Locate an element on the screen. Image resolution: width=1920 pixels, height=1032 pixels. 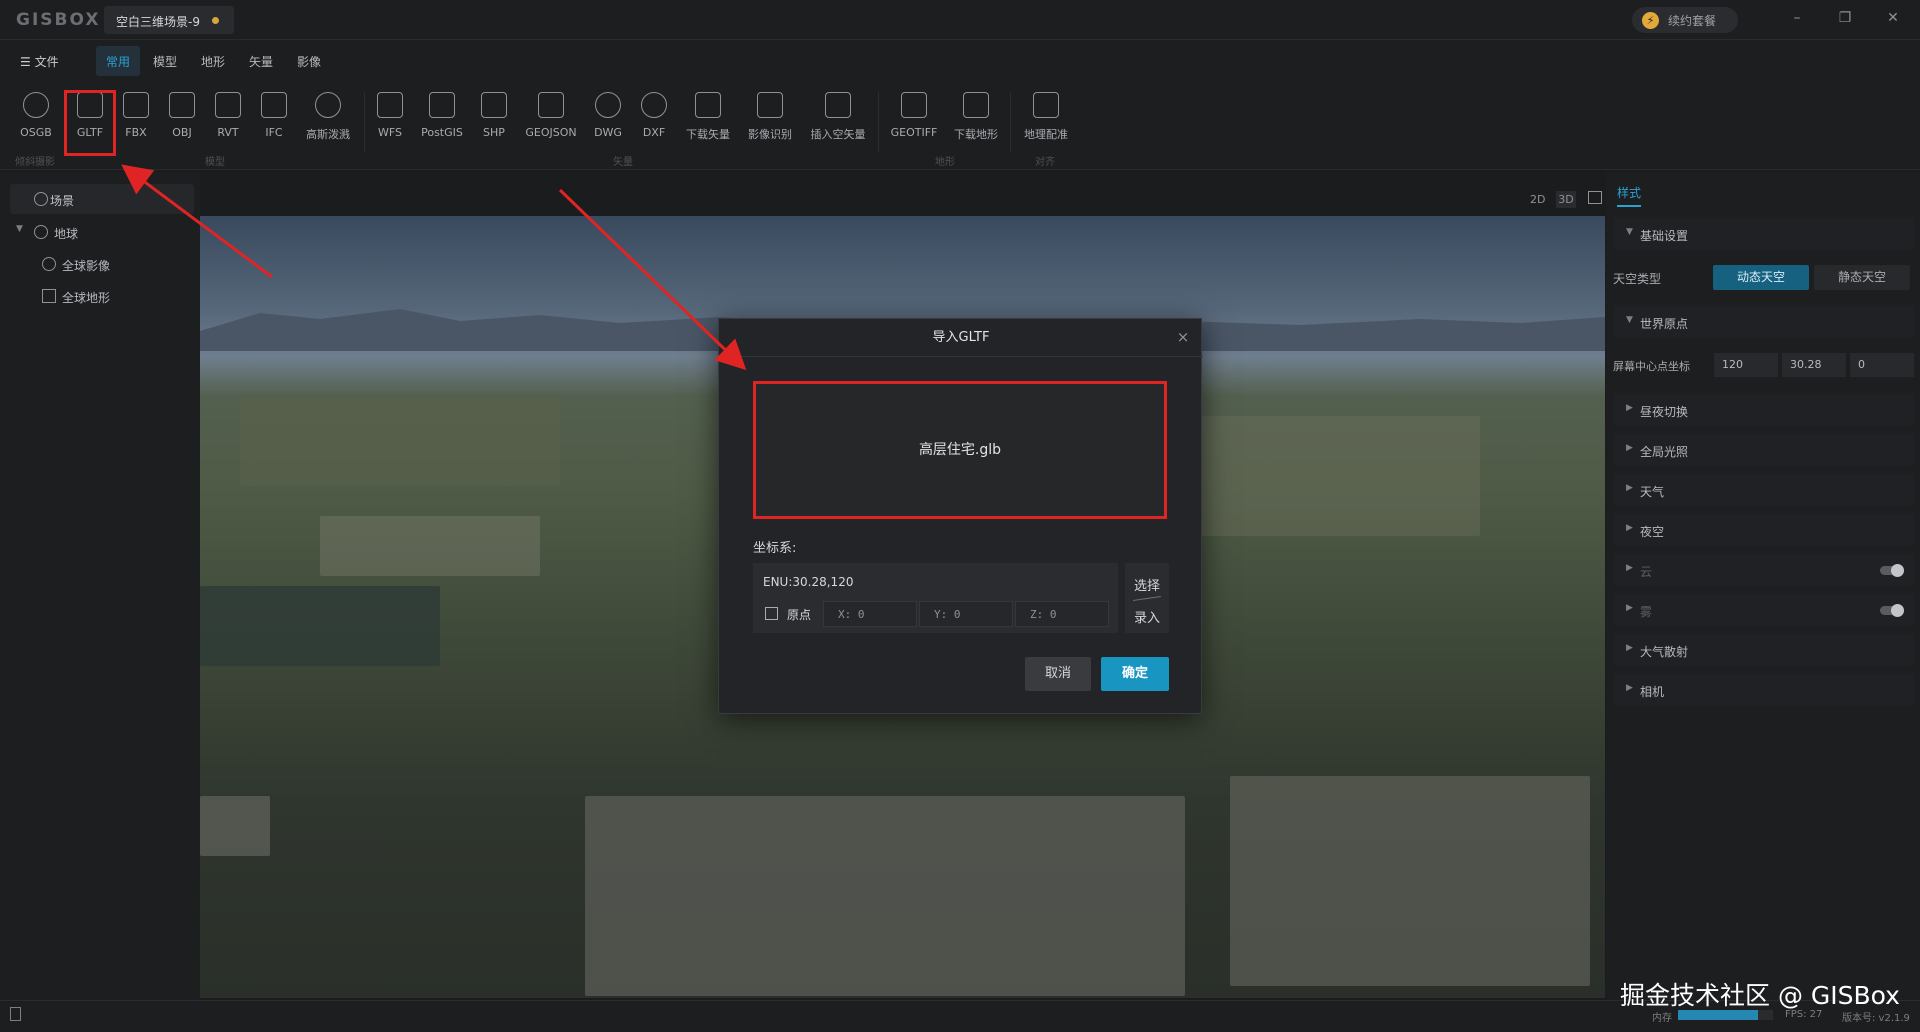
section-global-lighting: ▶ 全局光照 is located at coordinates (1764, 450).